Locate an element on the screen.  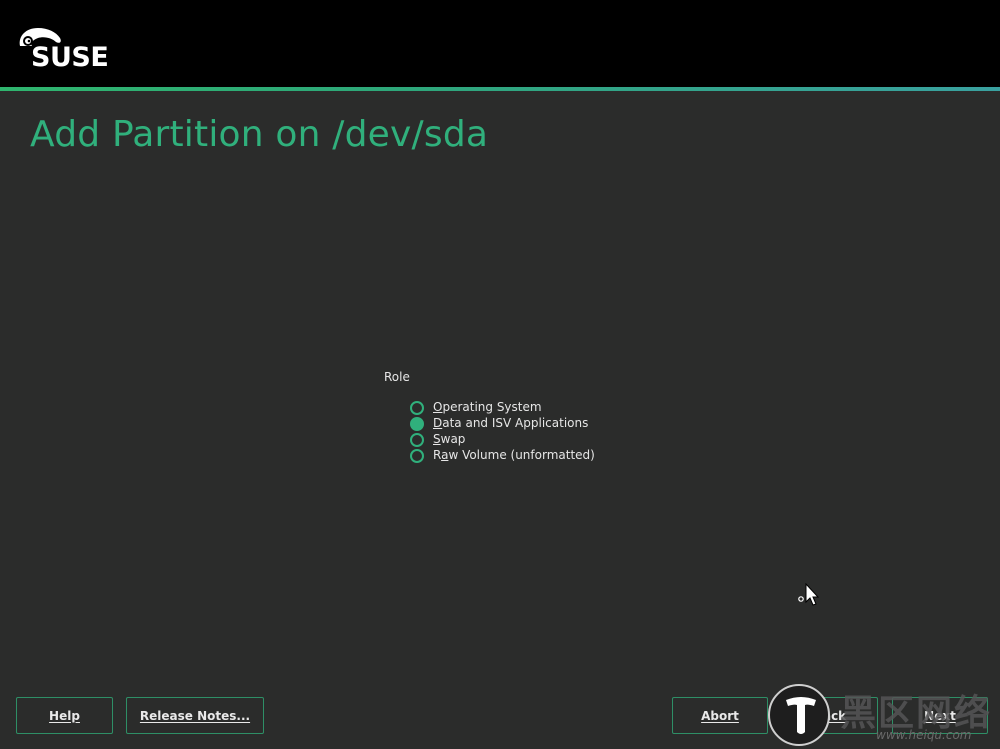
radio-operating-system: Operating System is located at coordinates (530, 407).